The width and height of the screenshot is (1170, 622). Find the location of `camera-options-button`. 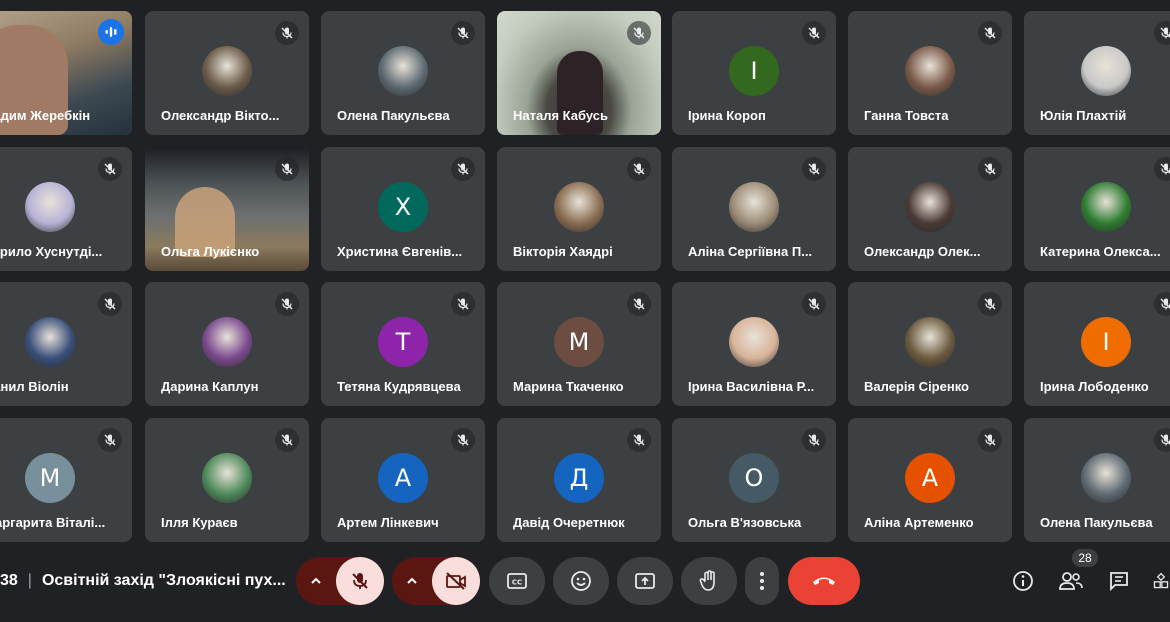

camera-options-button is located at coordinates (412, 581).